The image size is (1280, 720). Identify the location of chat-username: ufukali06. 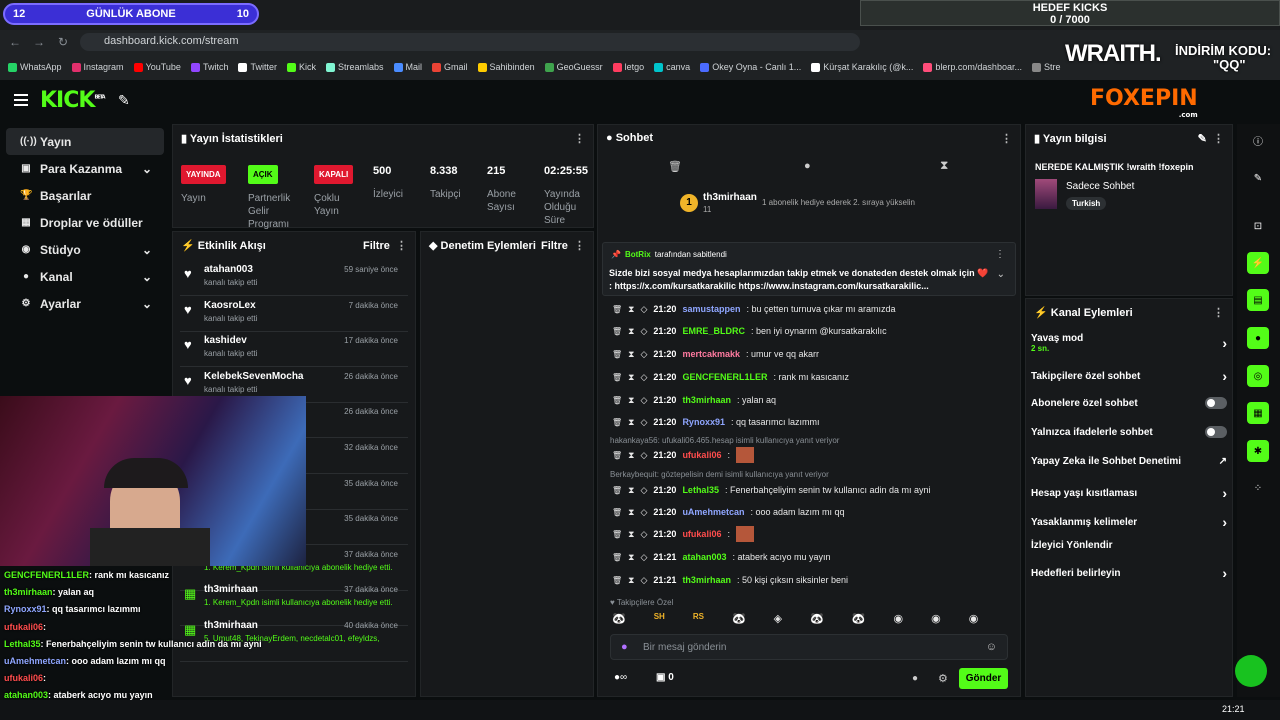
(701, 455).